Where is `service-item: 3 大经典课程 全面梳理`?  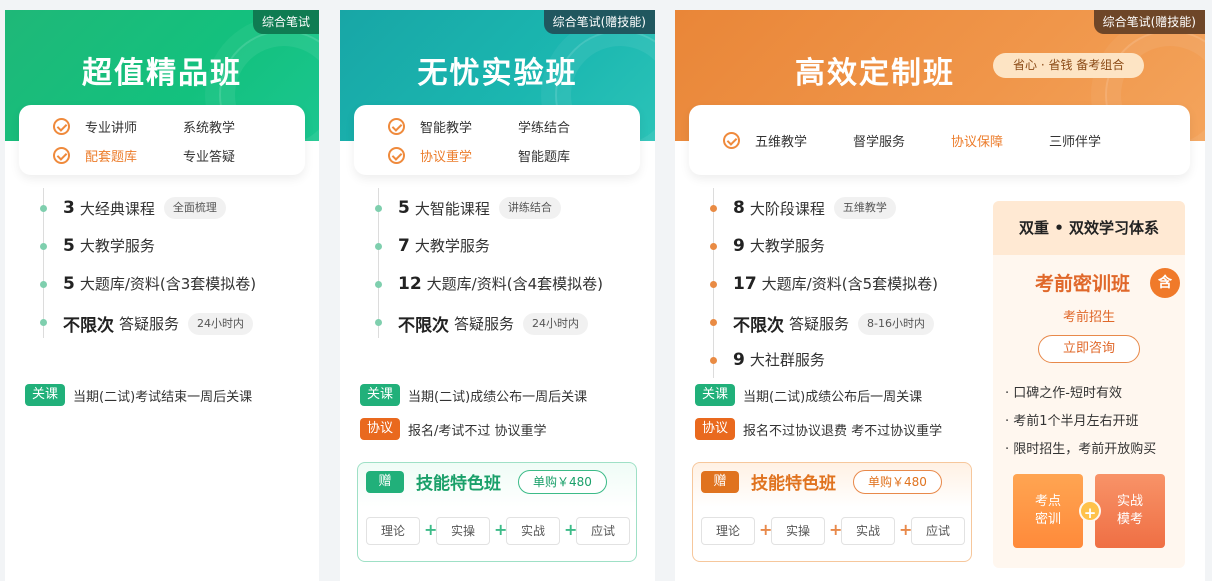 service-item: 3 大经典课程 全面梳理 is located at coordinates (144, 208).